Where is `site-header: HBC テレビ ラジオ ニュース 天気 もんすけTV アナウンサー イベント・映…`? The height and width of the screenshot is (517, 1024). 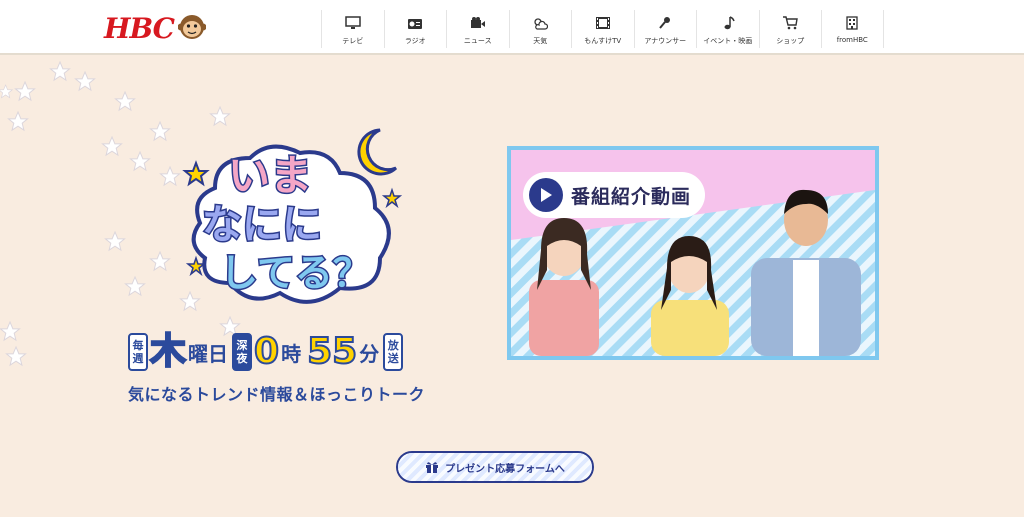
site-header: HBC テレビ ラジオ ニュース 天気 もんすけTV アナウンサー イベント・映… is located at coordinates (512, 27).